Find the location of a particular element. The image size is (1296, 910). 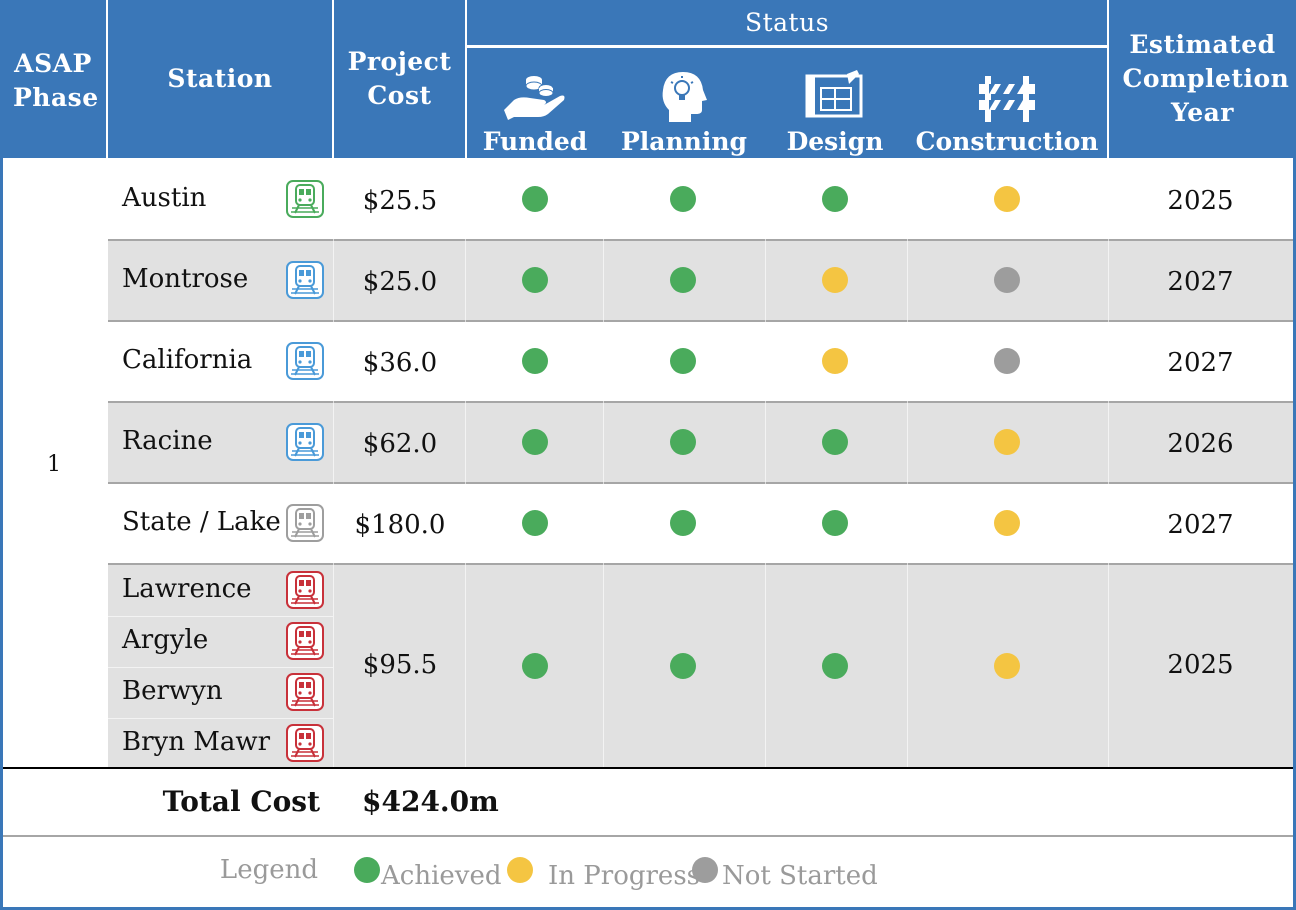

header-status-label: Status is located at coordinates (787, 22).